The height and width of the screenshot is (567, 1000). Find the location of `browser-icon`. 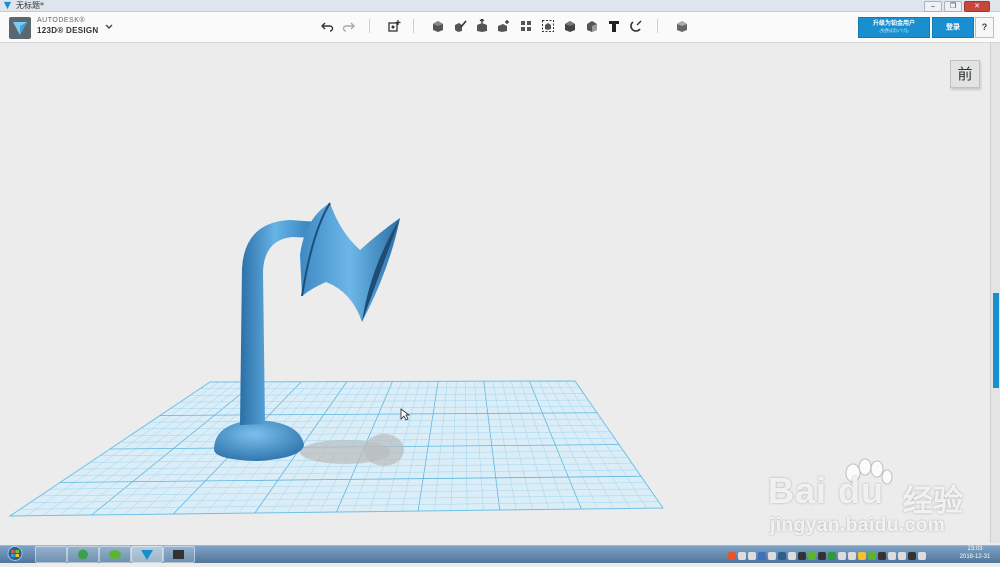

browser-icon is located at coordinates (83, 554).